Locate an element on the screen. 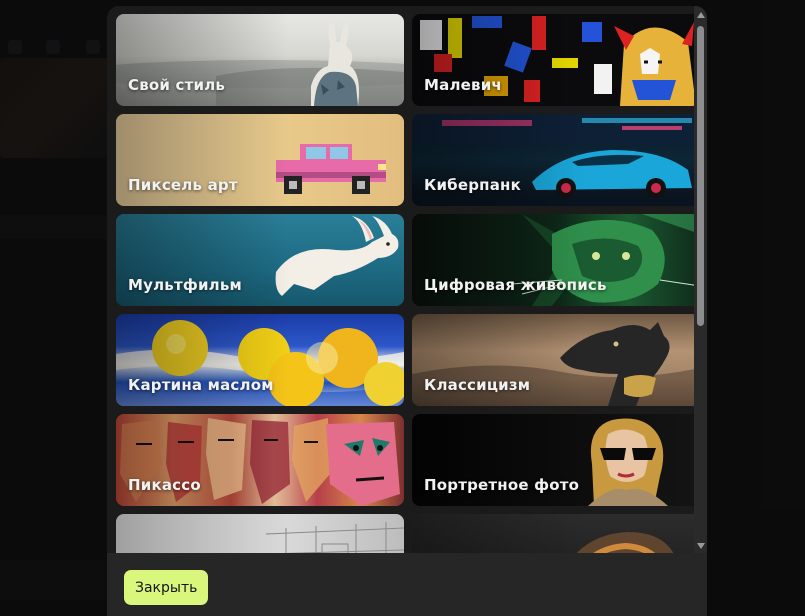 The width and height of the screenshot is (805, 616). style-card-own: Свой стиль is located at coordinates (260, 60).